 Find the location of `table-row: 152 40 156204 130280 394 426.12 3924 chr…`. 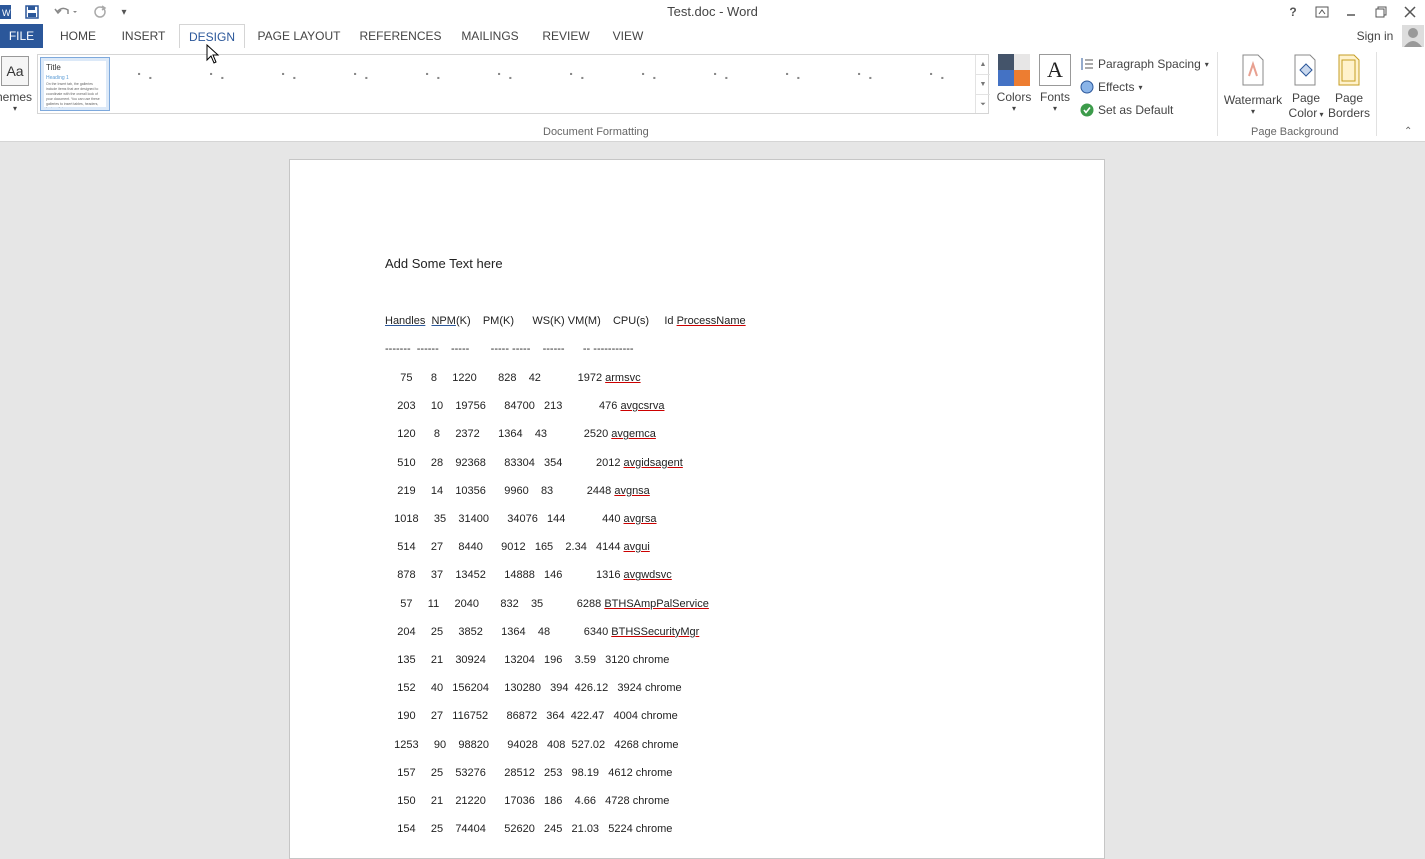

table-row: 152 40 156204 130280 394 426.12 3924 chr… is located at coordinates (533, 688).